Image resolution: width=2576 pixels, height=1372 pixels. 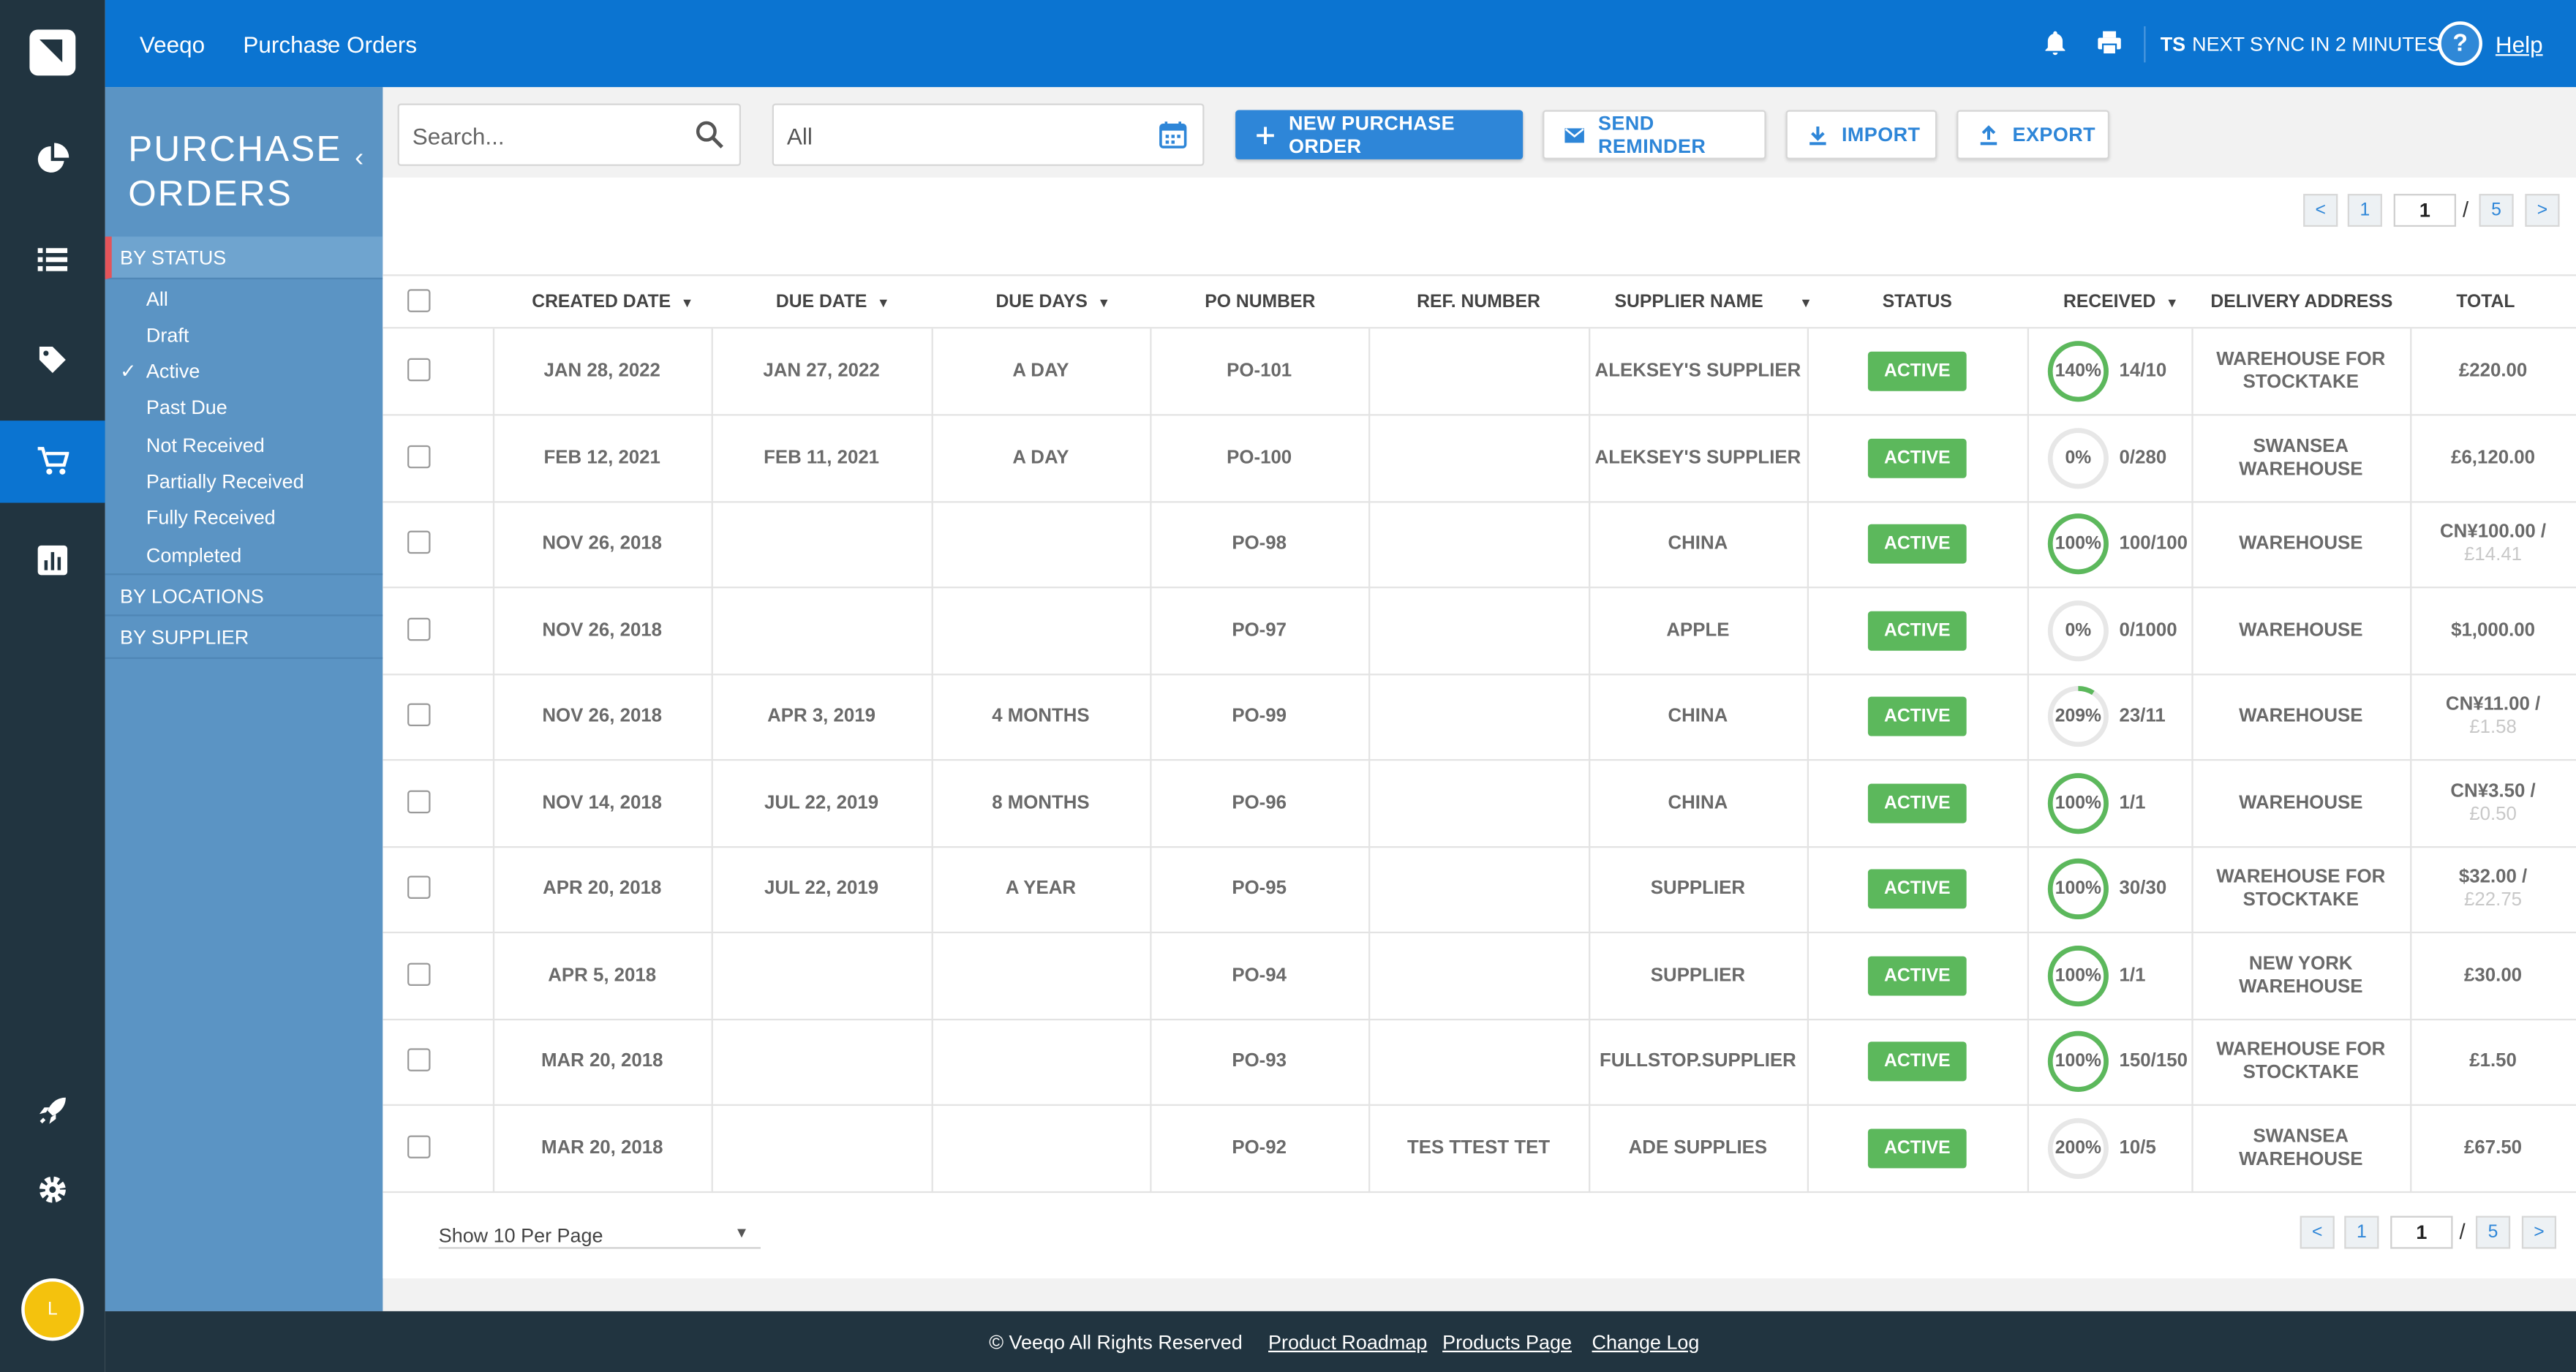 What do you see at coordinates (173, 371) in the screenshot?
I see `status-filter-active: Active` at bounding box center [173, 371].